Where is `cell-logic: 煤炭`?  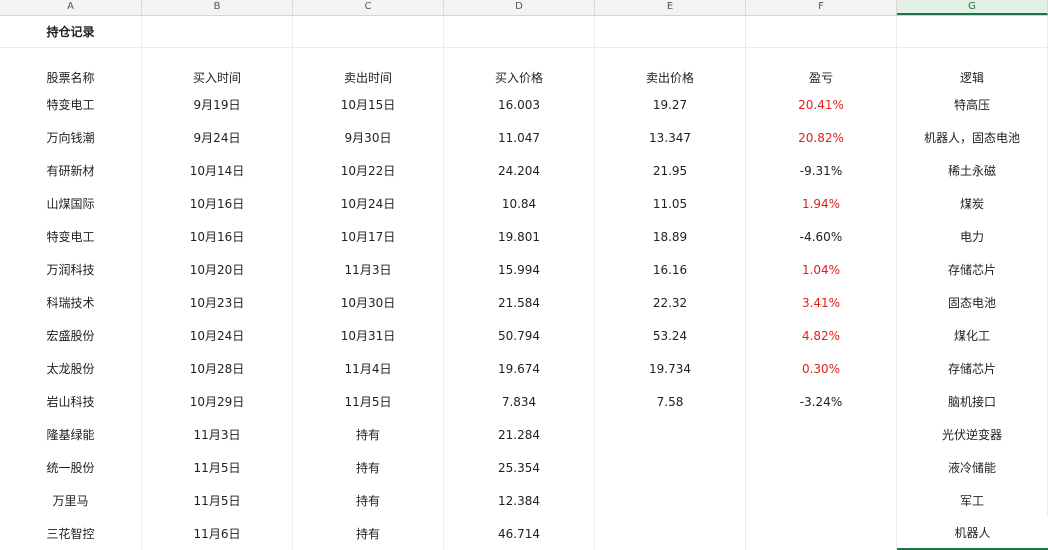 cell-logic: 煤炭 is located at coordinates (972, 203).